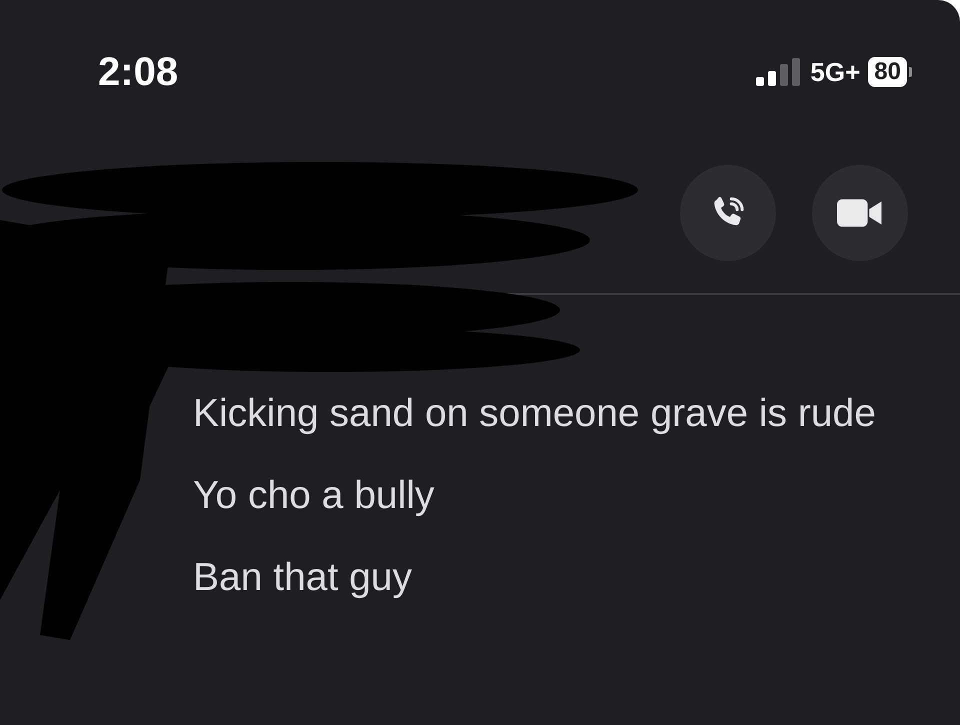 Image resolution: width=960 pixels, height=725 pixels. I want to click on network-label: 5G+, so click(835, 72).